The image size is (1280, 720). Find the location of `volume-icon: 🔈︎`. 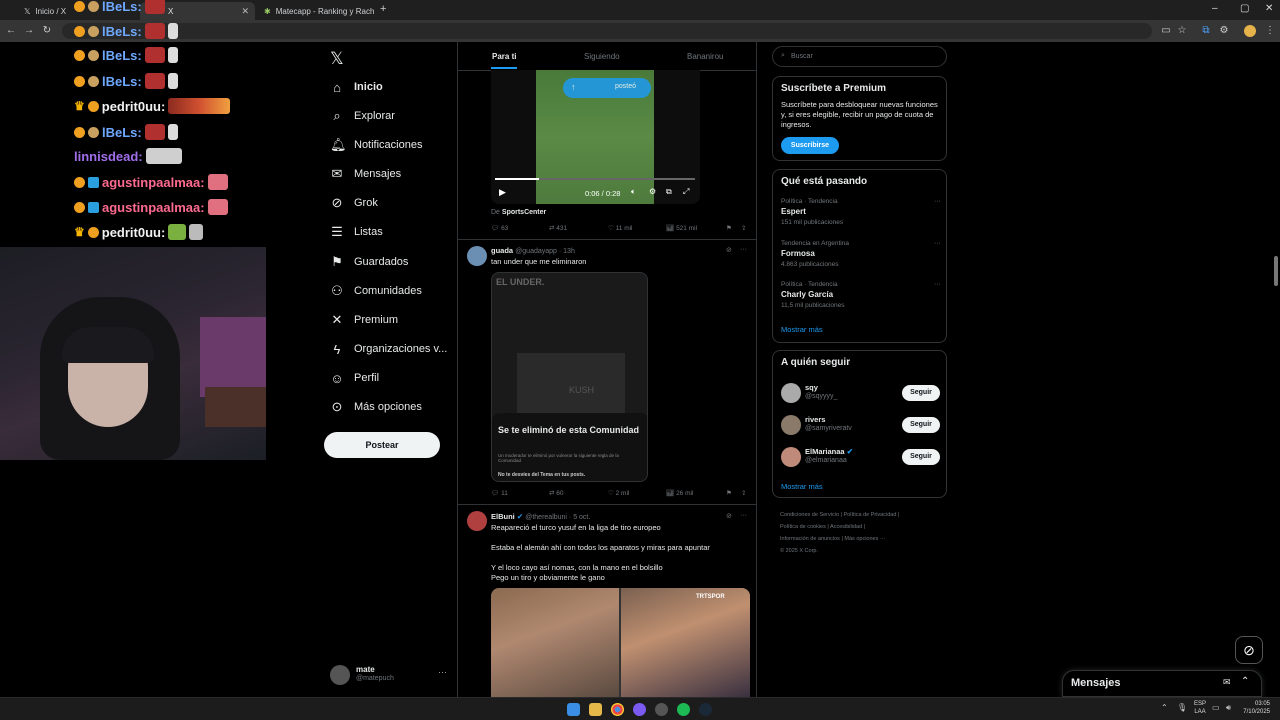

volume-icon: 🔈︎ is located at coordinates (633, 192).